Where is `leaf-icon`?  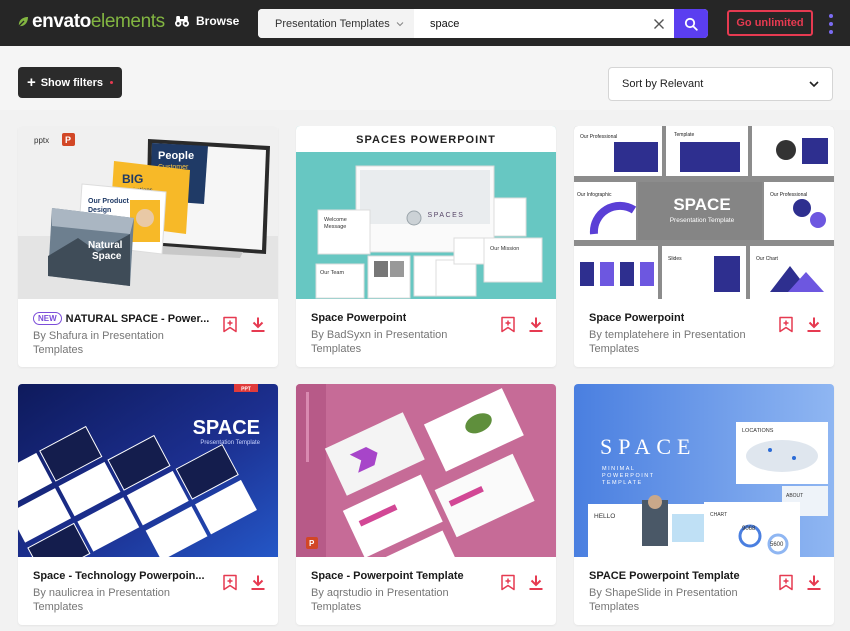
leaf-icon is located at coordinates (23, 22).